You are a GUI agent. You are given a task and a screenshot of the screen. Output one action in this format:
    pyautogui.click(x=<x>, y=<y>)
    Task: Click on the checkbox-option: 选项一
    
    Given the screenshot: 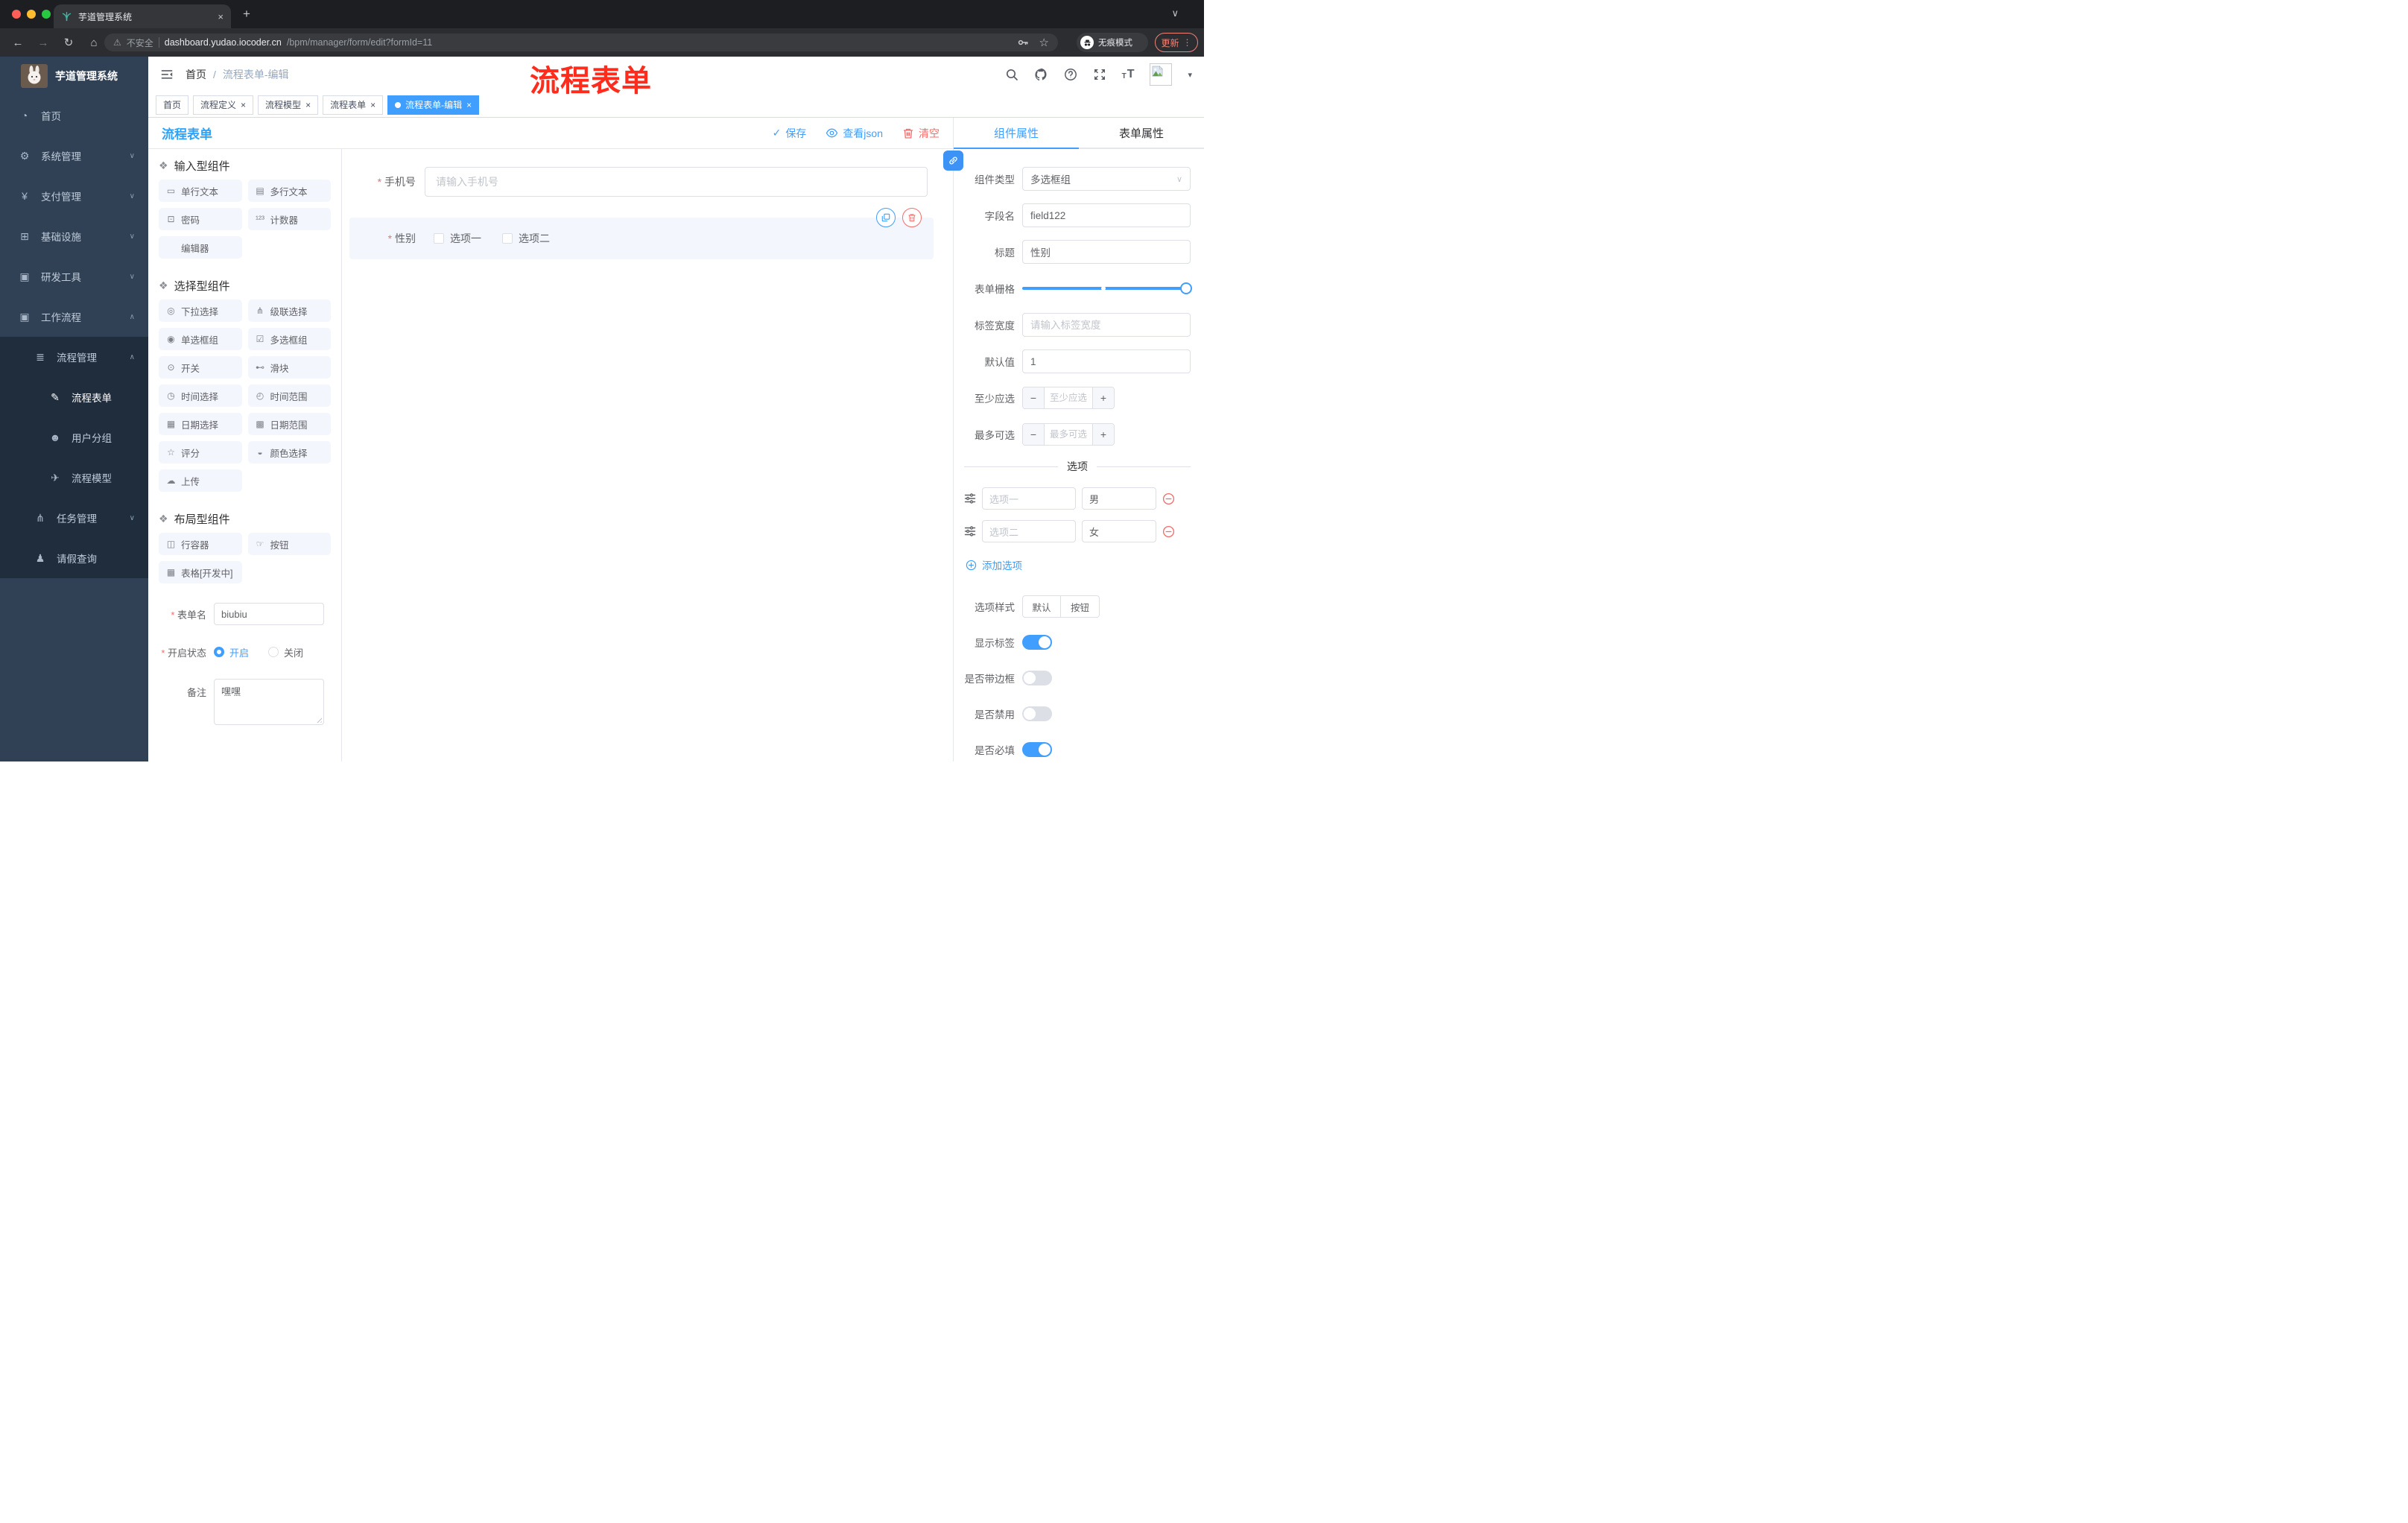 What is the action you would take?
    pyautogui.click(x=457, y=238)
    